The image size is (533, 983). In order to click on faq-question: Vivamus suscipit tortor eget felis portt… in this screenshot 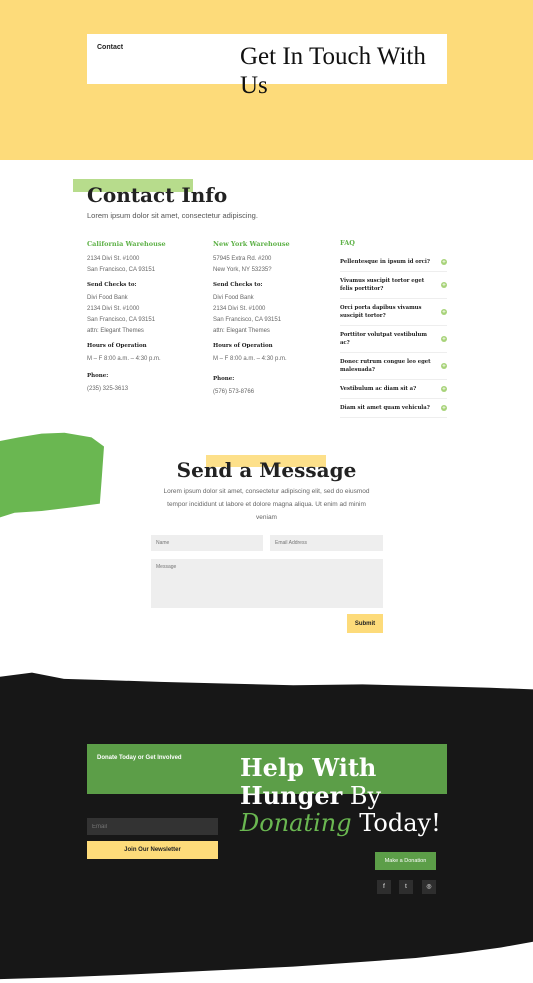, I will do `click(382, 285)`.